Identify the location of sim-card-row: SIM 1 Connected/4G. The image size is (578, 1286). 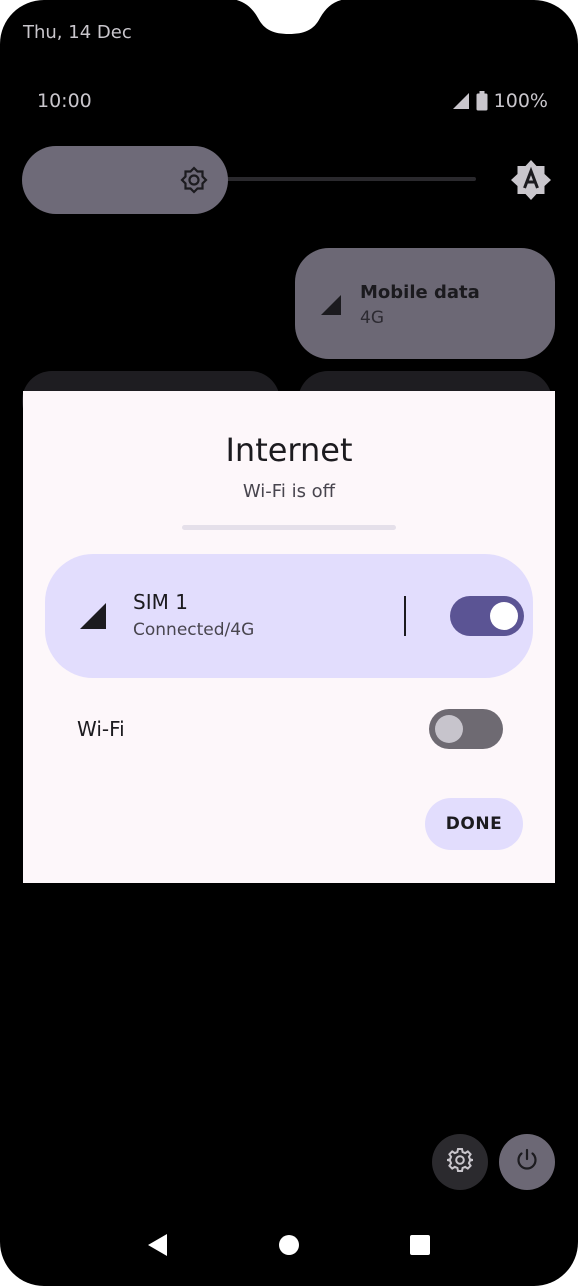
(289, 616).